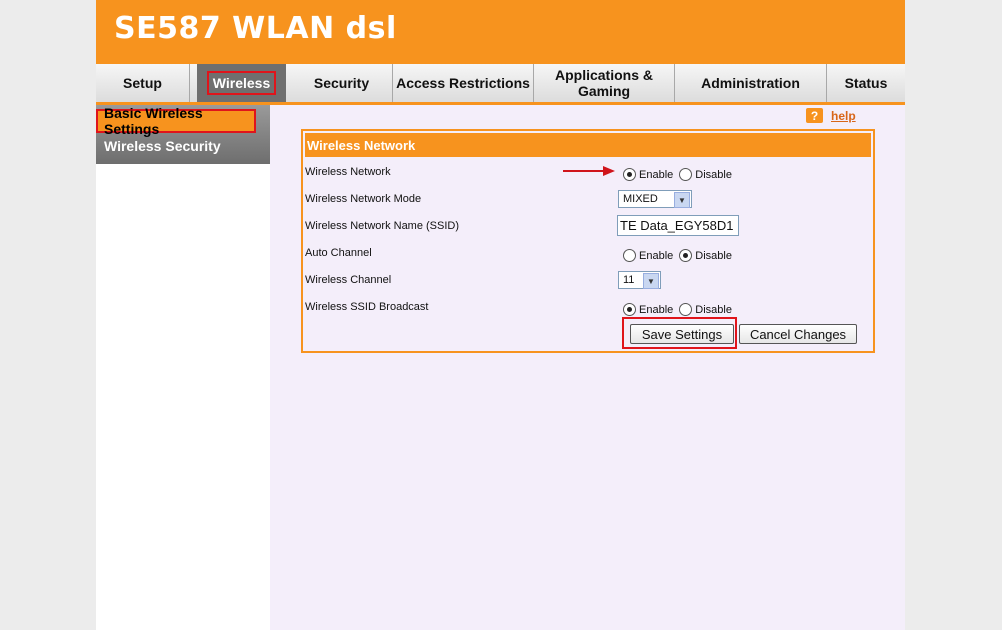 This screenshot has height=630, width=1002. I want to click on help-link: help, so click(843, 116).